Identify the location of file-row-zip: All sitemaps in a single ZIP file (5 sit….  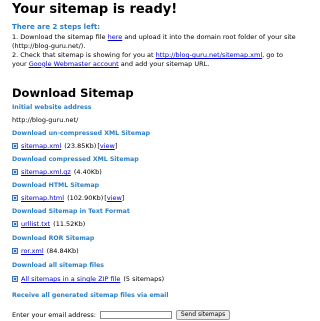
(88, 279).